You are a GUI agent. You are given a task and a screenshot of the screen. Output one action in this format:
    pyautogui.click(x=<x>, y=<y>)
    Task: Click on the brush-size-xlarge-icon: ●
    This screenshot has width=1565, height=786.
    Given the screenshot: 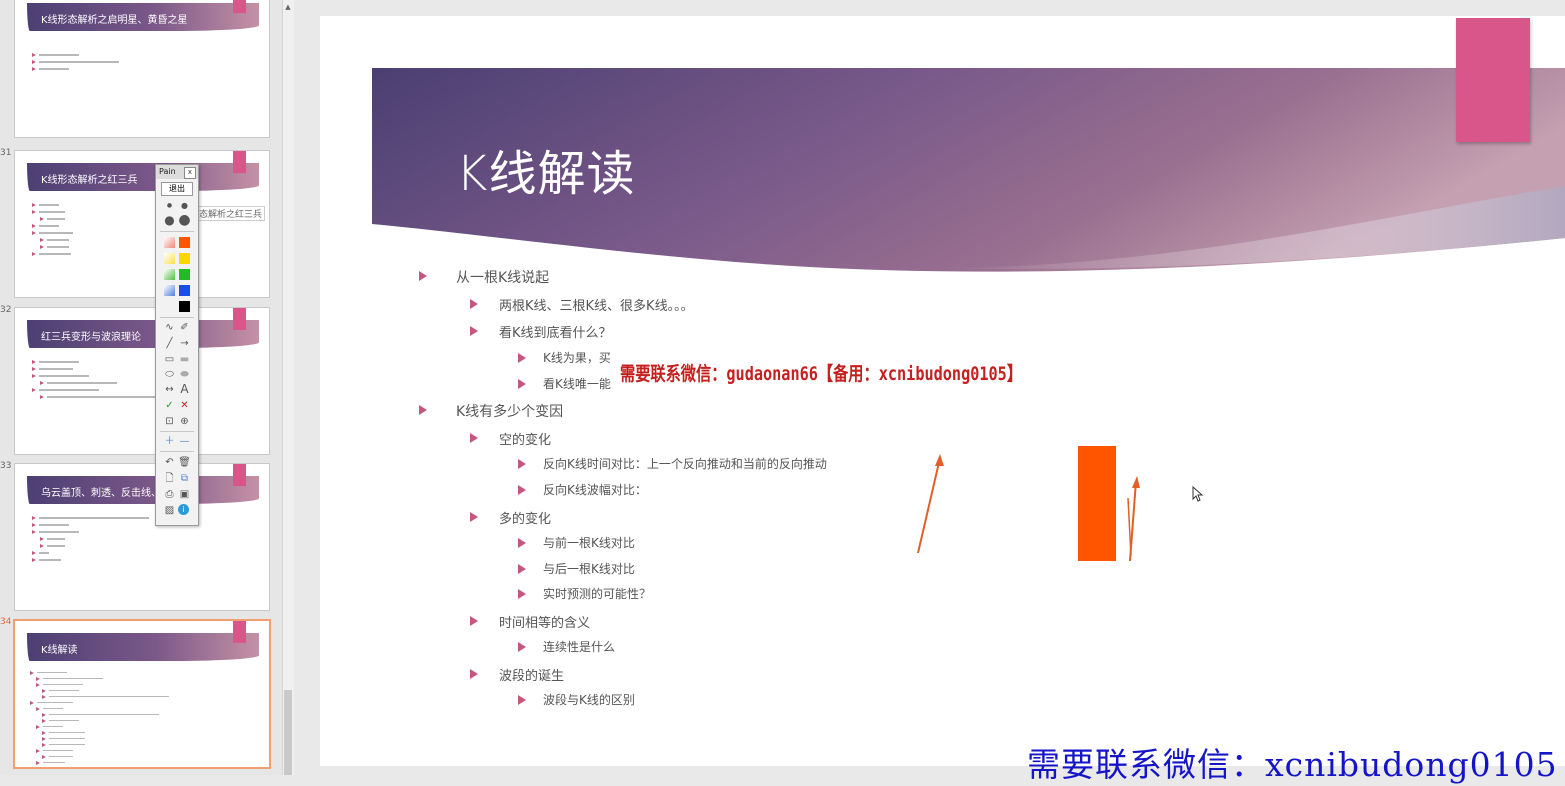 What is the action you would take?
    pyautogui.click(x=184, y=220)
    